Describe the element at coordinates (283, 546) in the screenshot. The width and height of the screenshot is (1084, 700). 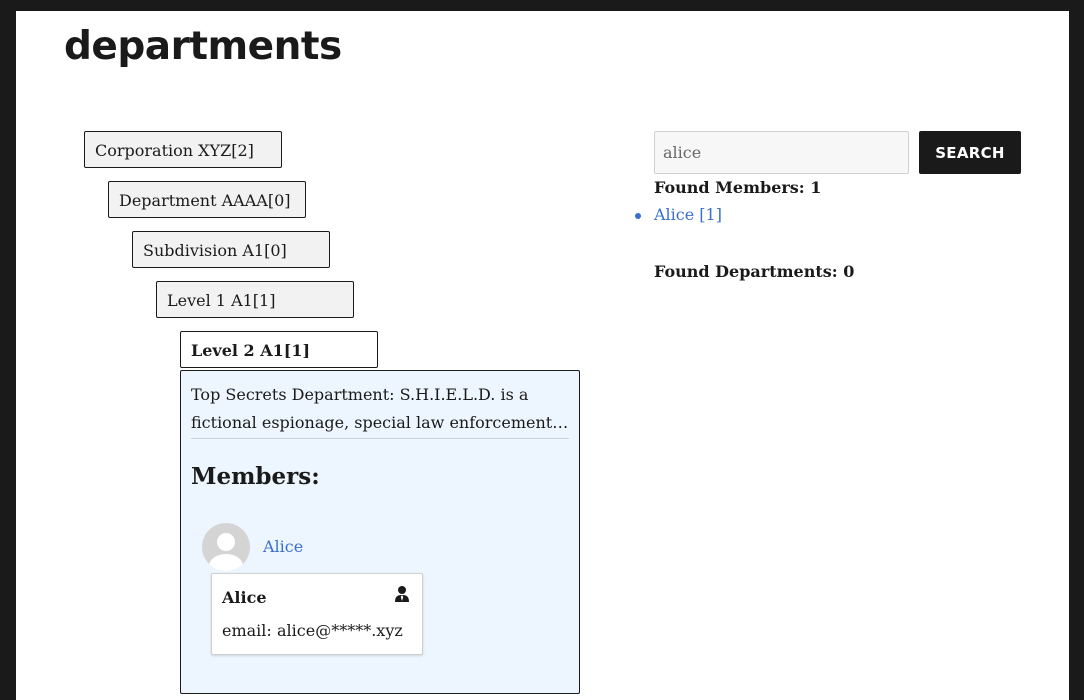
I see `member-link-alice: Alice` at that location.